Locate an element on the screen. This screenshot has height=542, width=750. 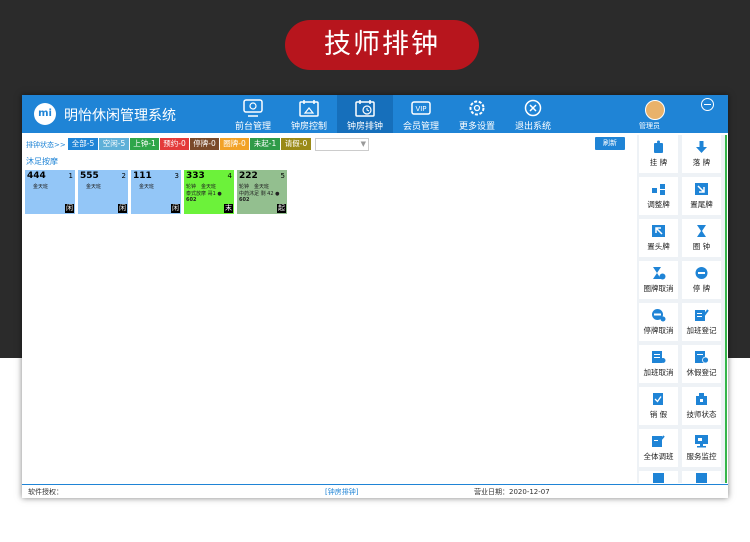
arrow-top-left-icon is located at coordinates (658, 231).